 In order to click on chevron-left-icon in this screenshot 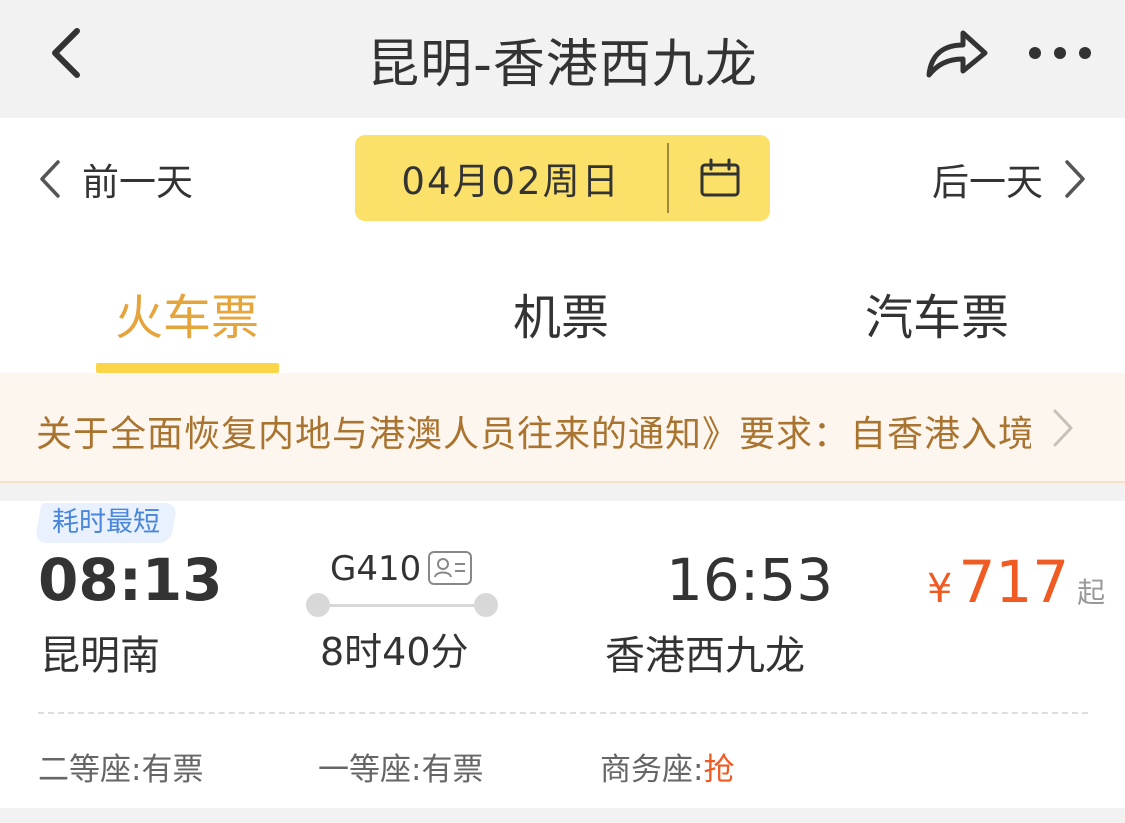, I will do `click(50, 179)`.